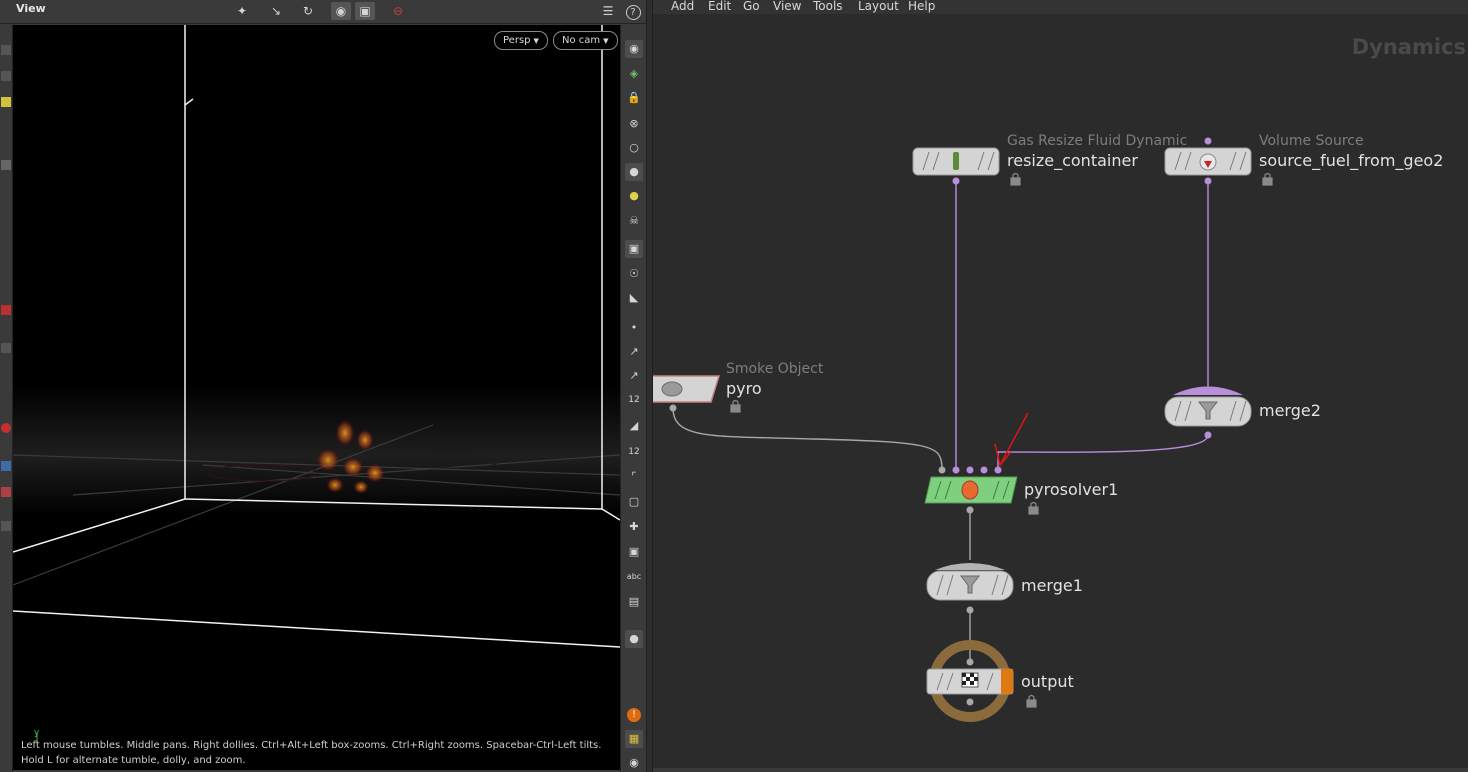 The height and width of the screenshot is (772, 1468). Describe the element at coordinates (6, 348) in the screenshot. I see `grid-tool-icon` at that location.